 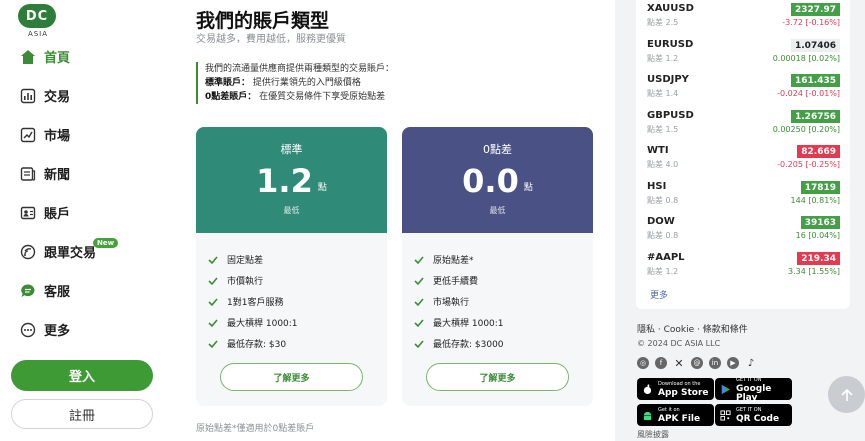 I want to click on risk-disclosure-link: 風險披露, so click(x=653, y=434).